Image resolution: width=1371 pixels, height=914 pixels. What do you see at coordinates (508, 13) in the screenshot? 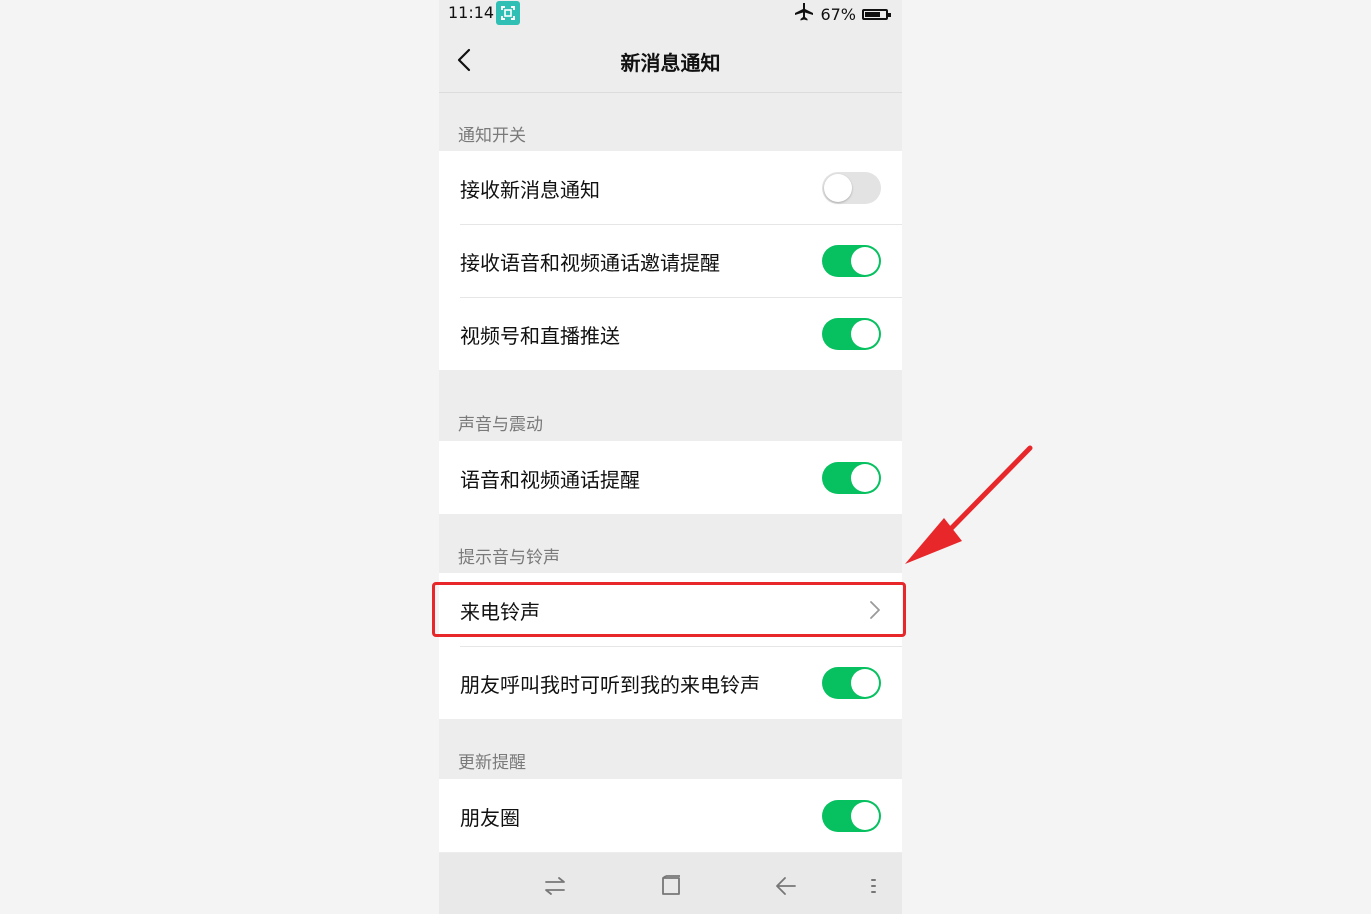
I see `screenshot-icon` at bounding box center [508, 13].